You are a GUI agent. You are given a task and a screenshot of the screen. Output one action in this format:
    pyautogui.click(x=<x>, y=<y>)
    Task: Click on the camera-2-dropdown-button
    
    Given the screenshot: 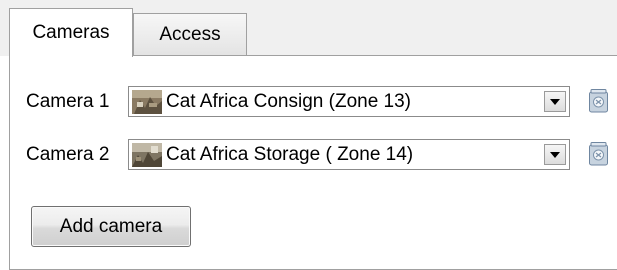 What is the action you would take?
    pyautogui.click(x=555, y=154)
    